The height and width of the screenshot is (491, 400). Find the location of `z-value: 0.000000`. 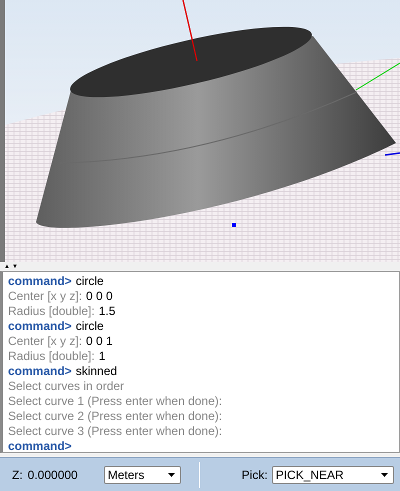

z-value: 0.000000 is located at coordinates (53, 475).